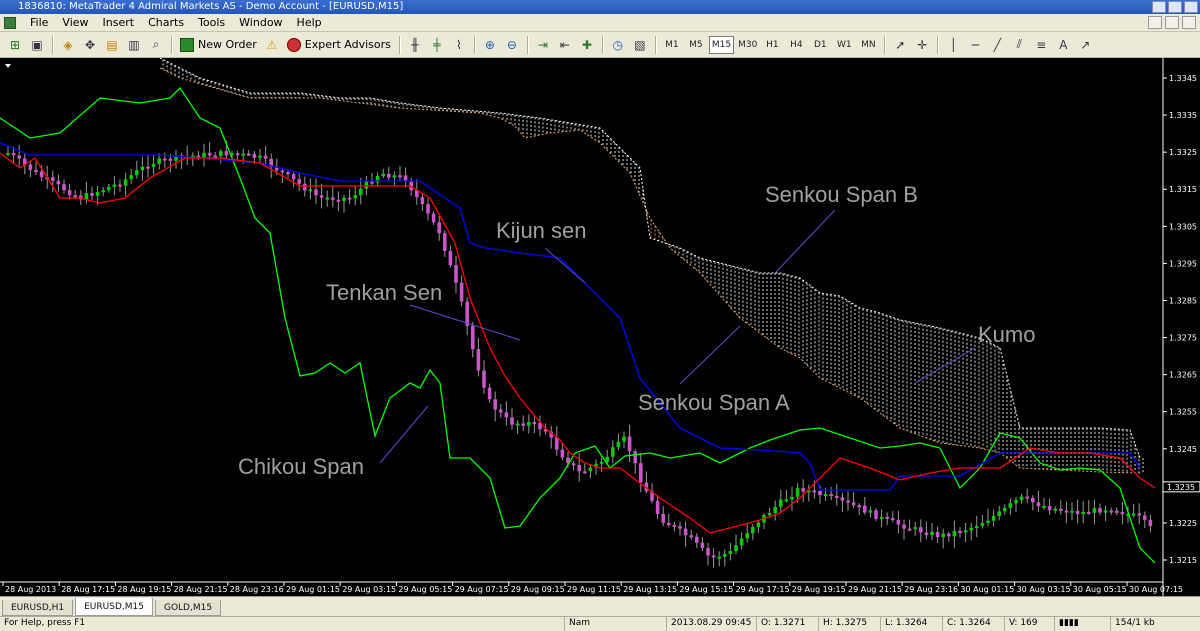 This screenshot has width=1200, height=631. I want to click on tab-eurusd-m15: EURUSD,M15, so click(114, 607).